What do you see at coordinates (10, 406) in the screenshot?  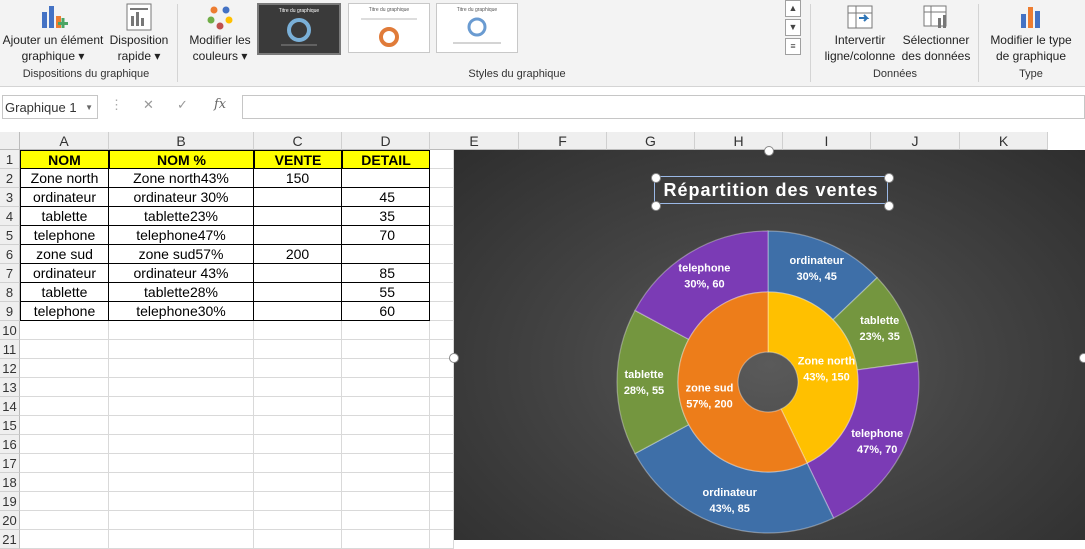 I see `row-header-14: 14` at bounding box center [10, 406].